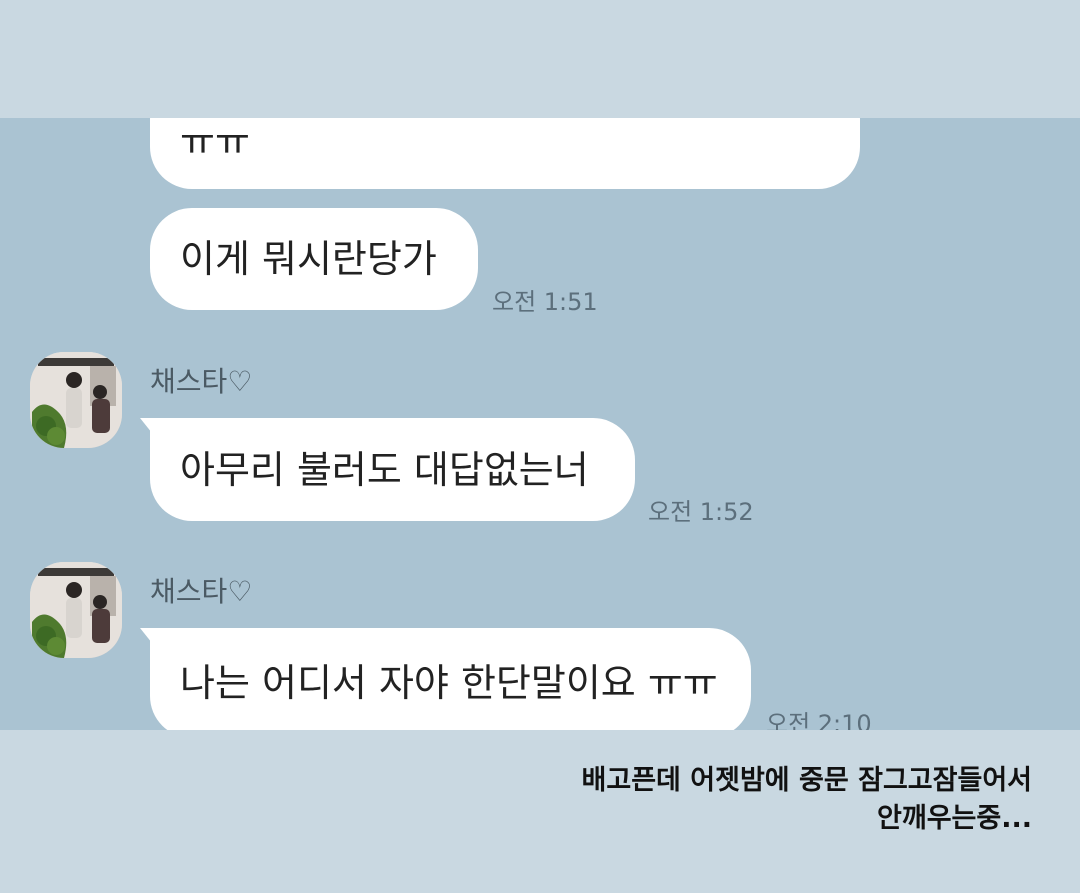  What do you see at coordinates (819, 720) in the screenshot?
I see `message-time: 오전 2:10` at bounding box center [819, 720].